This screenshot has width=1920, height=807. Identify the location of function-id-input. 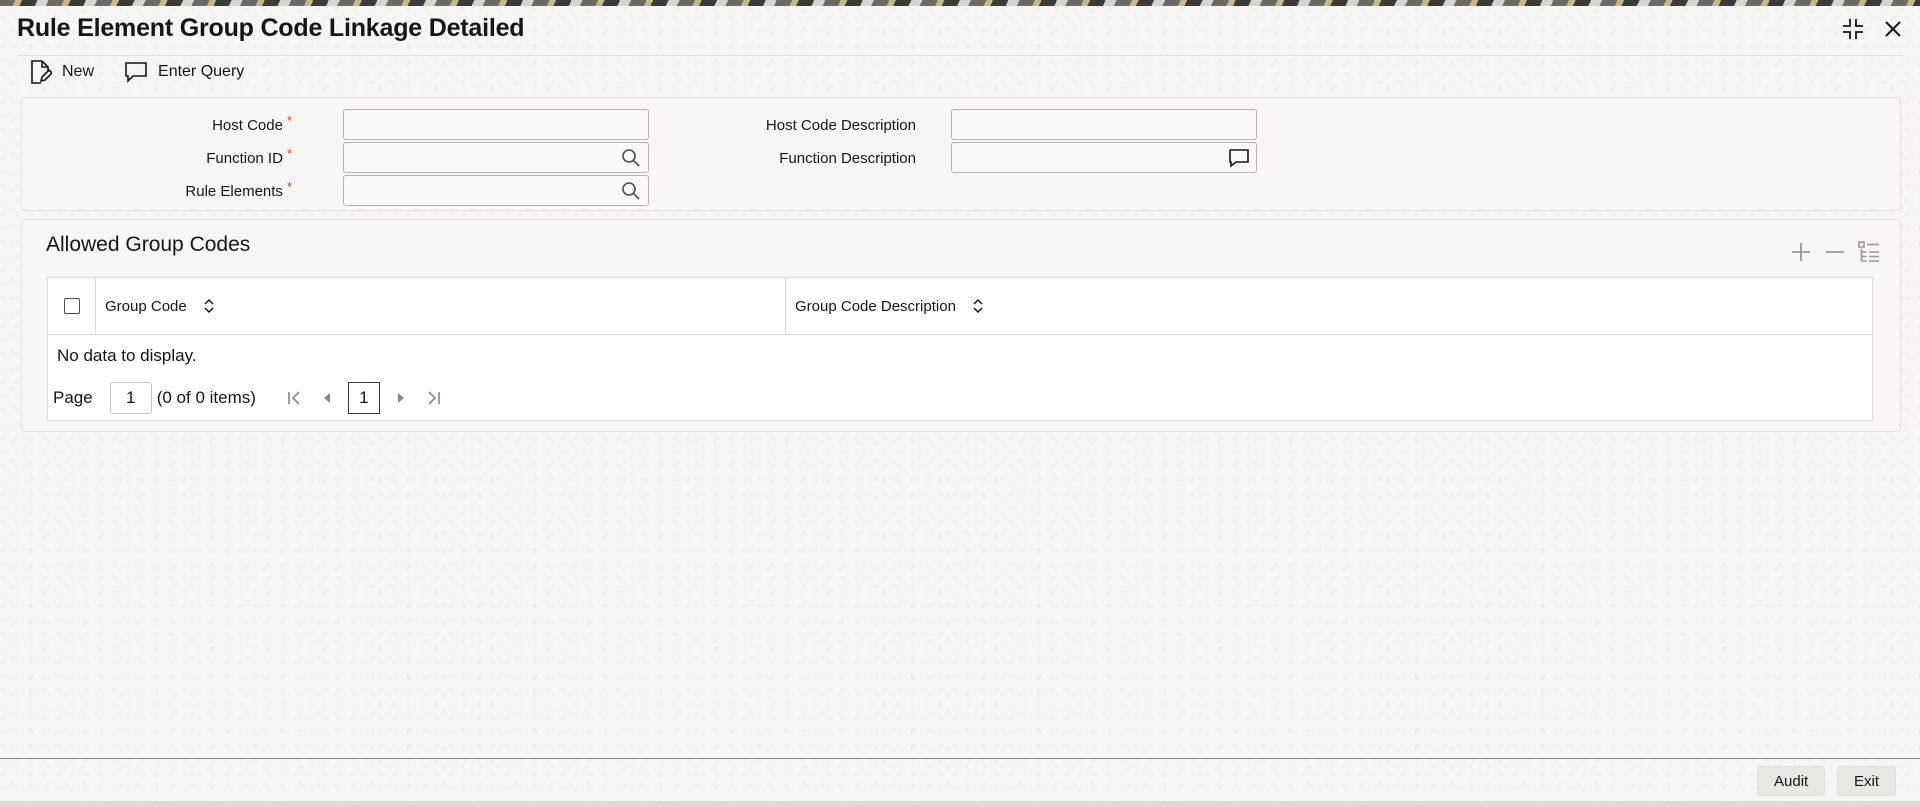
(496, 157).